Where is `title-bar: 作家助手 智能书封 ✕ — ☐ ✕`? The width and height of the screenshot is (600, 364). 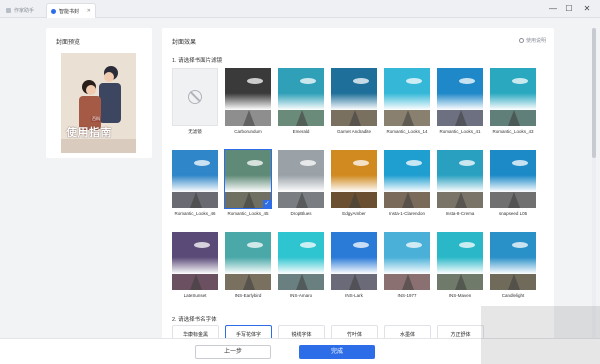 title-bar: 作家助手 智能书封 ✕ — ☐ ✕ is located at coordinates (300, 9).